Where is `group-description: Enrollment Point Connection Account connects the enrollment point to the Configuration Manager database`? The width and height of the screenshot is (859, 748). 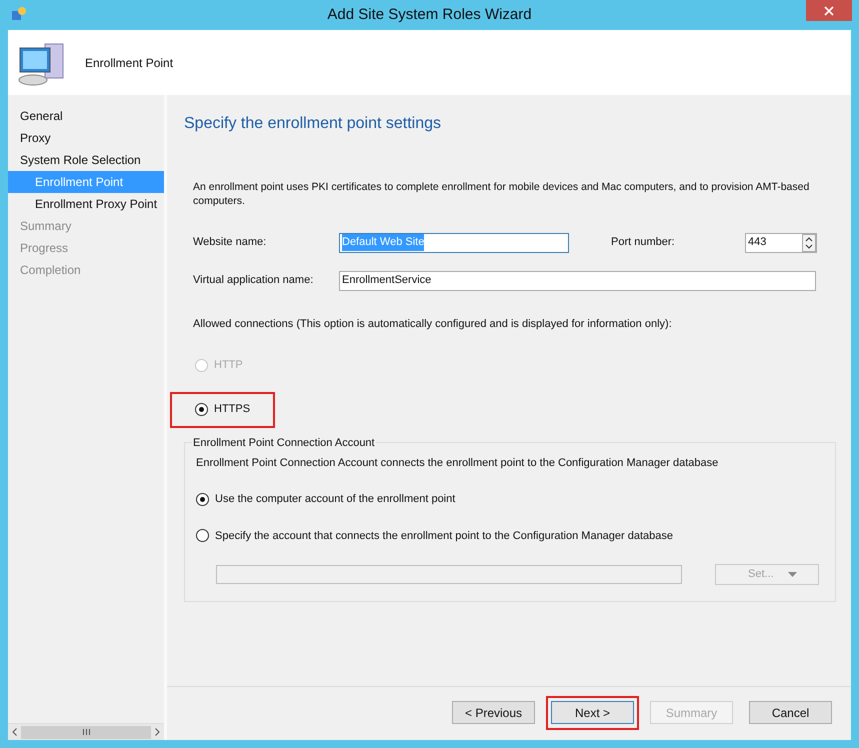
group-description: Enrollment Point Connection Account connects the enrollment point to the Configuration Manager database is located at coordinates (458, 463).